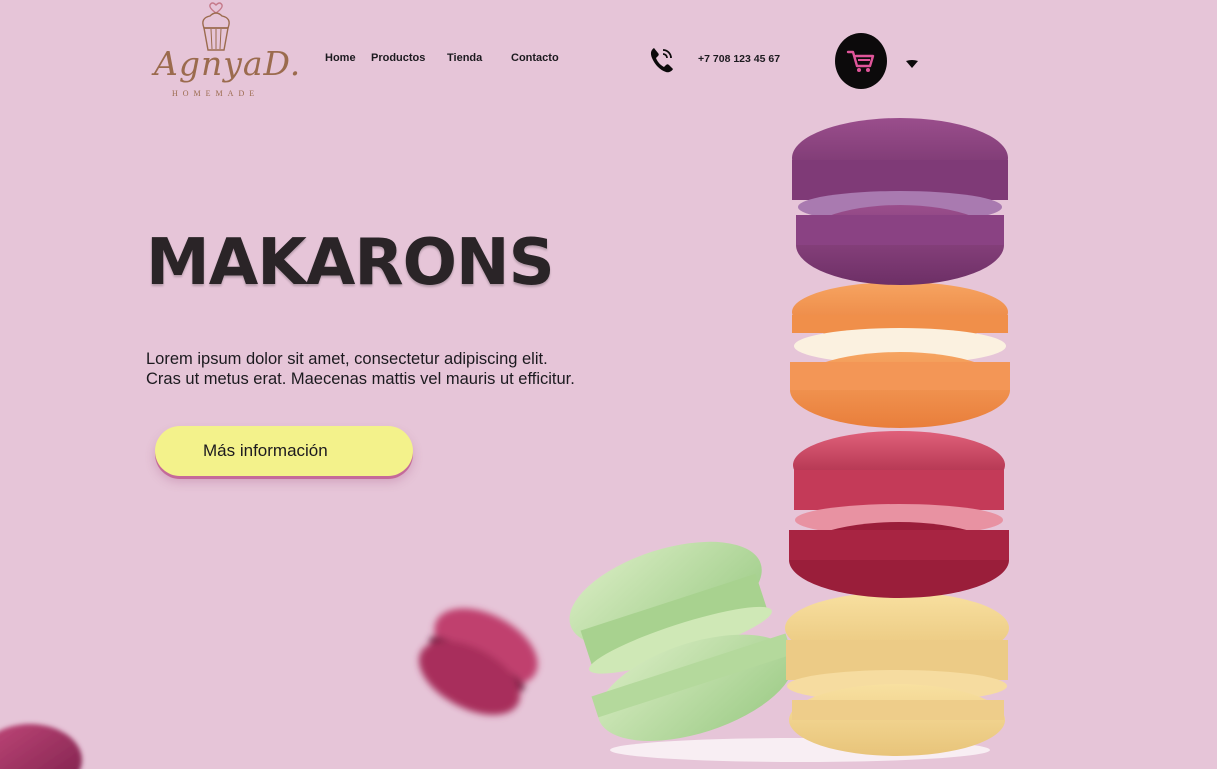  What do you see at coordinates (535, 58) in the screenshot?
I see `nav-item-contacto: Contacto` at bounding box center [535, 58].